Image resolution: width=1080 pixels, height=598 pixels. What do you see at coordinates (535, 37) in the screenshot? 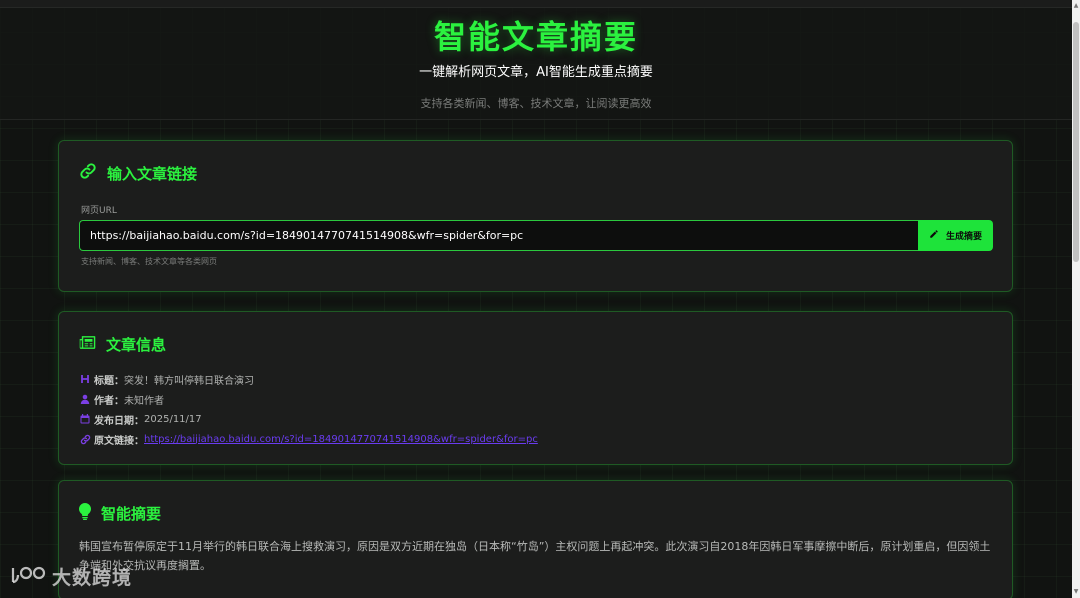
I see `page-title: 智能文章摘要` at bounding box center [535, 37].